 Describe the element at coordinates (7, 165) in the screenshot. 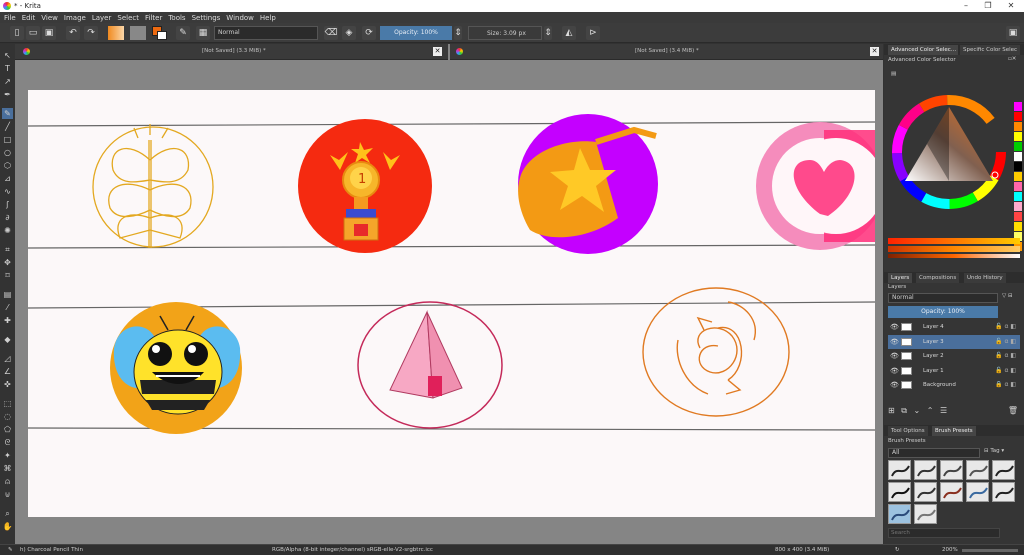

I see `polygon-tool-icon: ⬡` at that location.